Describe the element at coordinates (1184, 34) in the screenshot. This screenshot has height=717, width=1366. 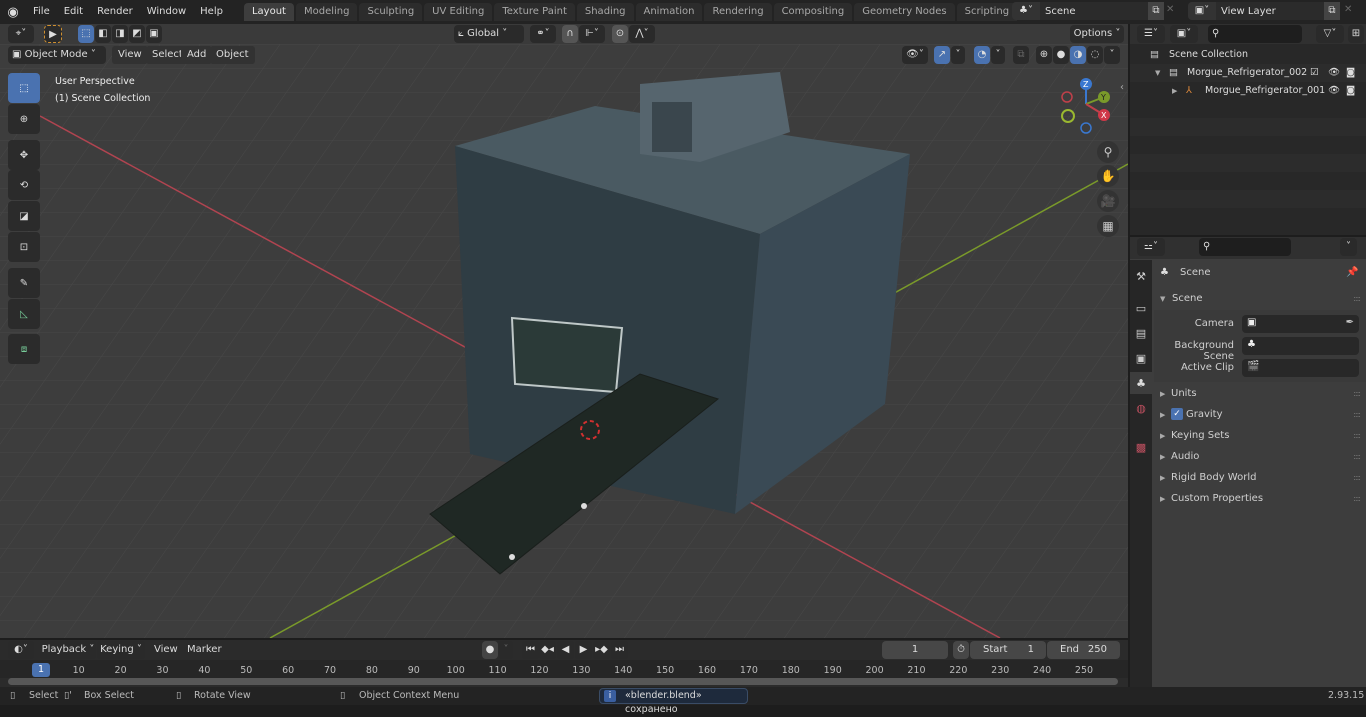
I see `outliner-display-mode: ▣˅` at that location.